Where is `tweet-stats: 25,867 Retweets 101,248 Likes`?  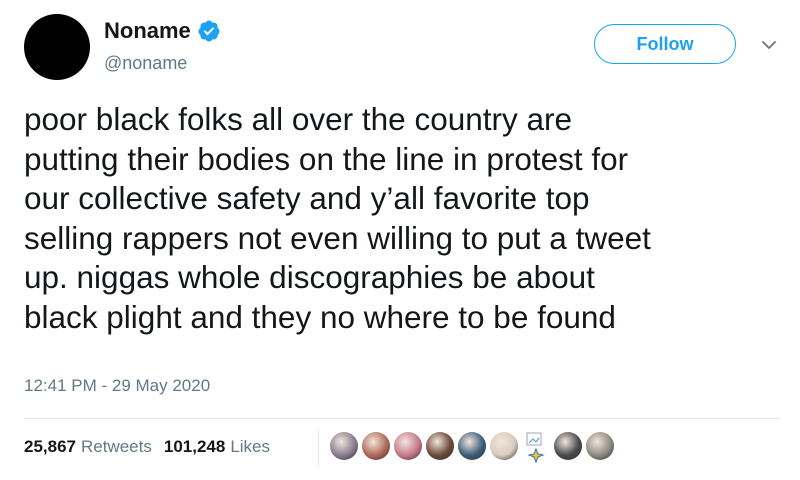
tweet-stats: 25,867 Retweets 101,248 Likes is located at coordinates (147, 447).